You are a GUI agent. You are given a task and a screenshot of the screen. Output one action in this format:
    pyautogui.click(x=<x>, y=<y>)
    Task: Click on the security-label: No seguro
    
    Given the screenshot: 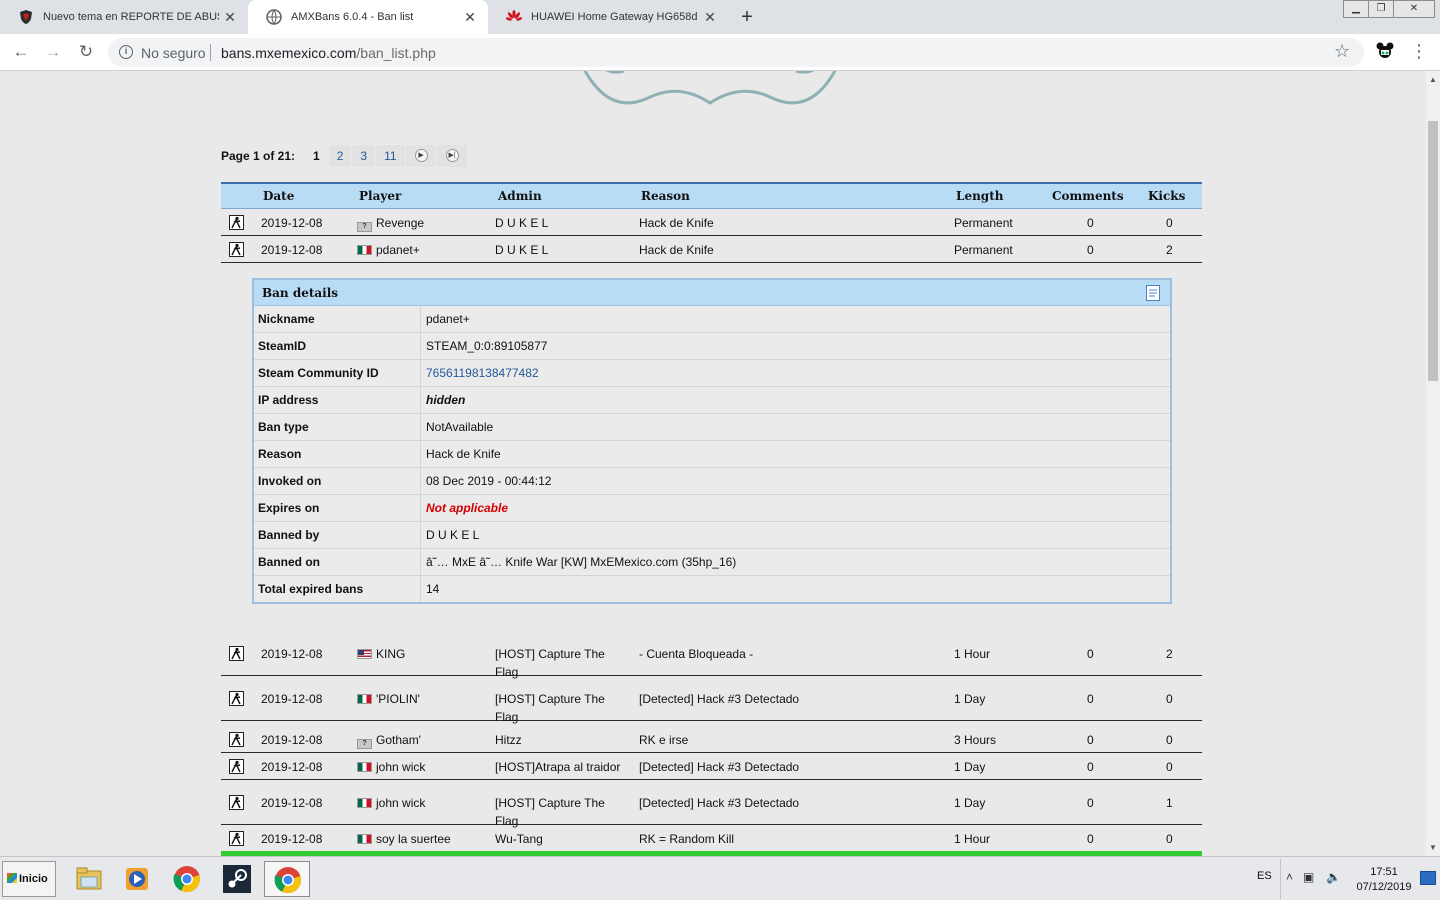 What is the action you would take?
    pyautogui.click(x=173, y=53)
    